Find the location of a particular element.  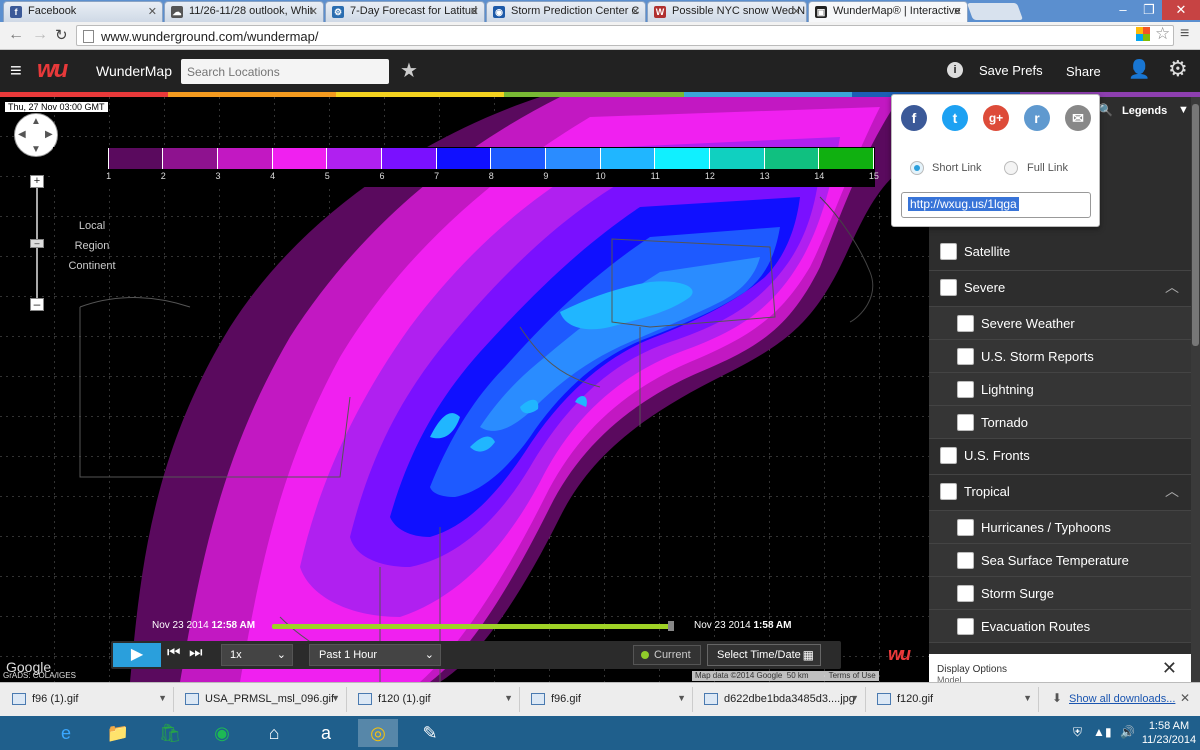

gear-icon: ⚙ is located at coordinates (1178, 69).